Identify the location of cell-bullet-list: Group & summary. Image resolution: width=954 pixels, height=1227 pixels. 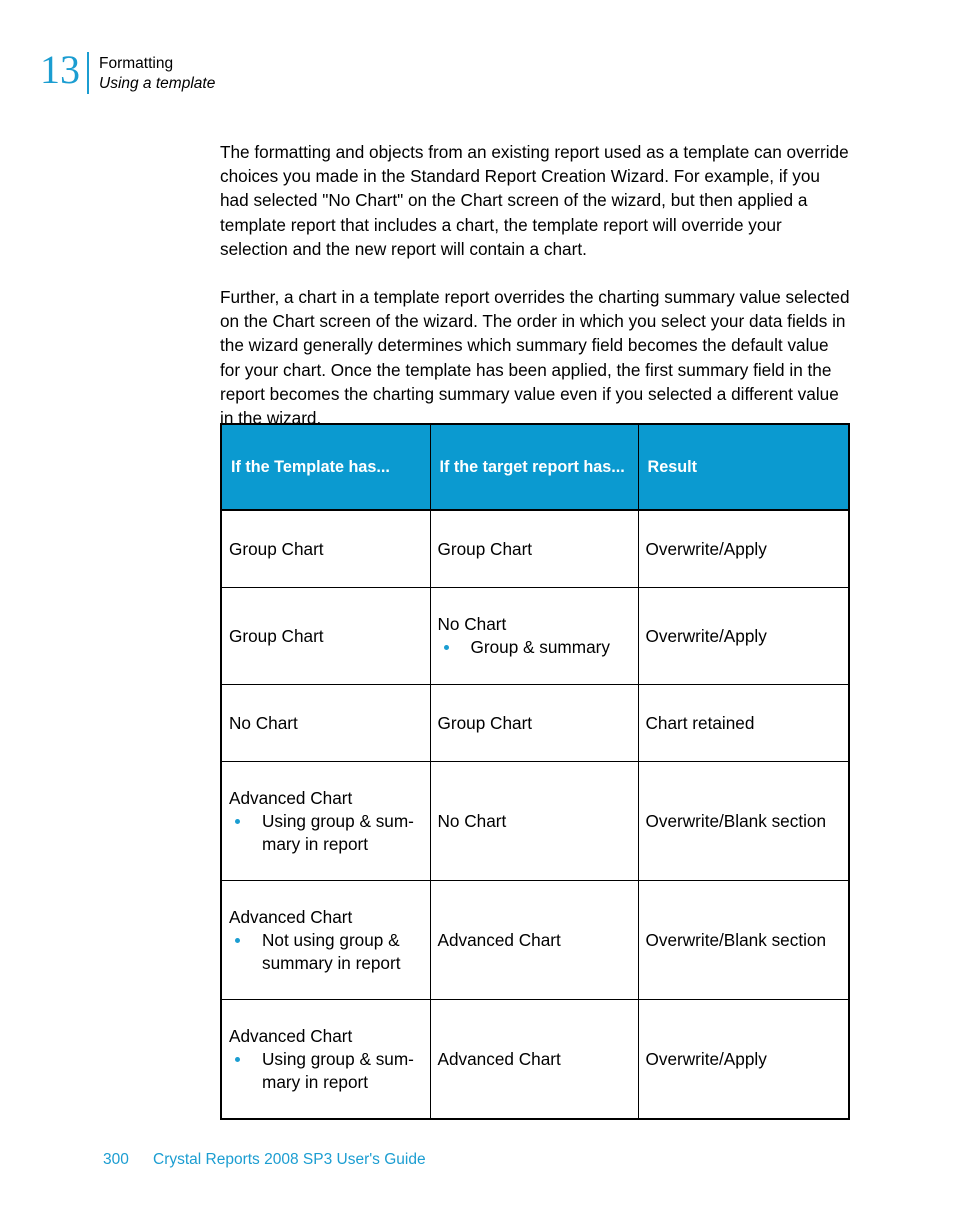
(533, 647).